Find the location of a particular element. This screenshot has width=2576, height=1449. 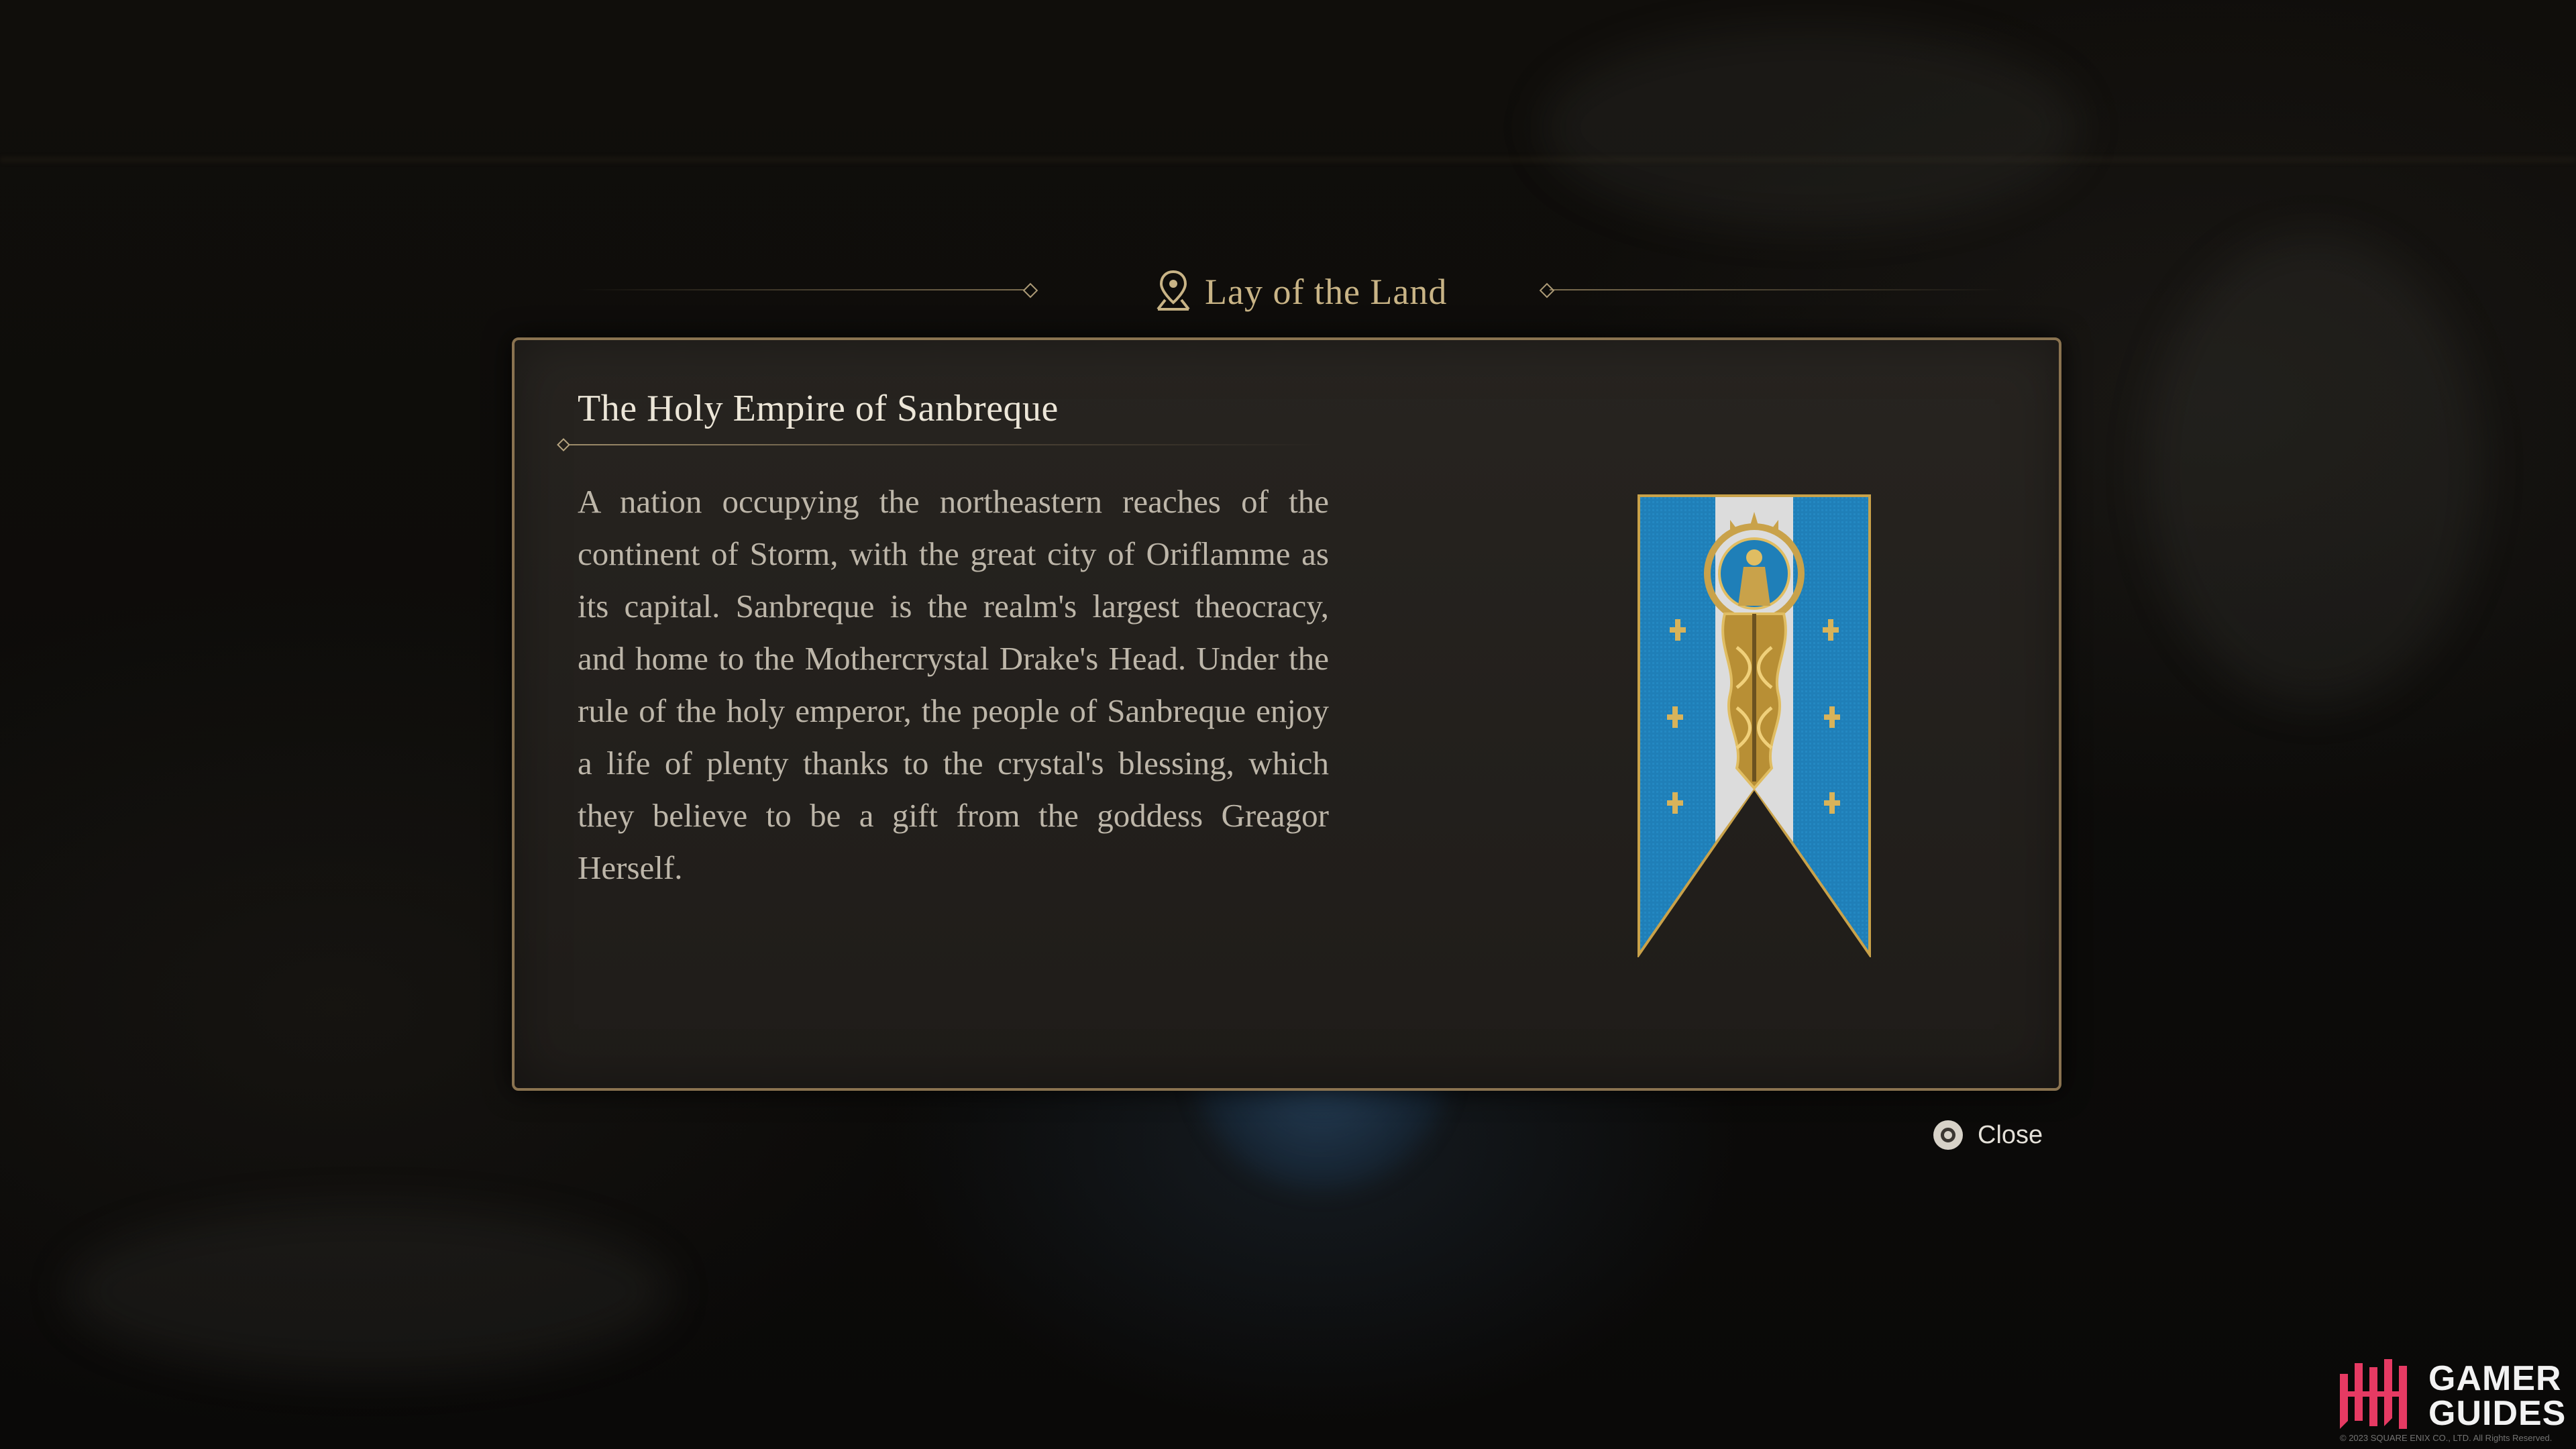

title-underline is located at coordinates (943, 444).